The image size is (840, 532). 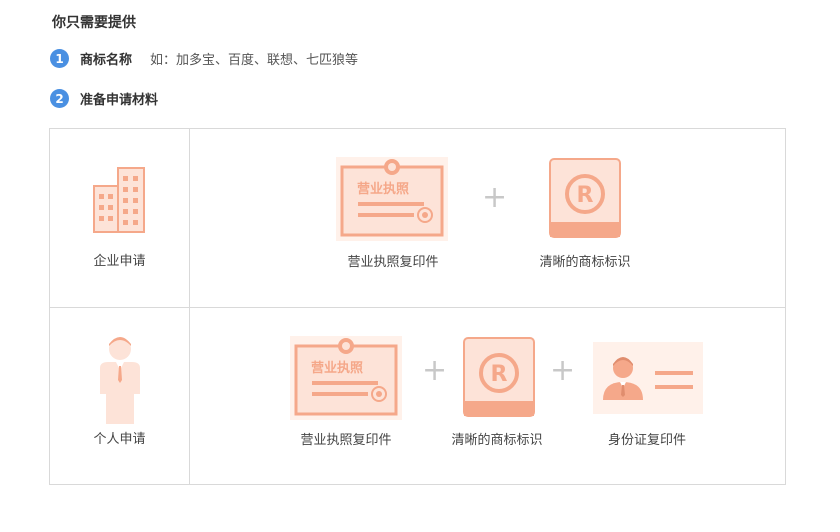 I want to click on applicant-cell: 企业申请, so click(x=120, y=218).